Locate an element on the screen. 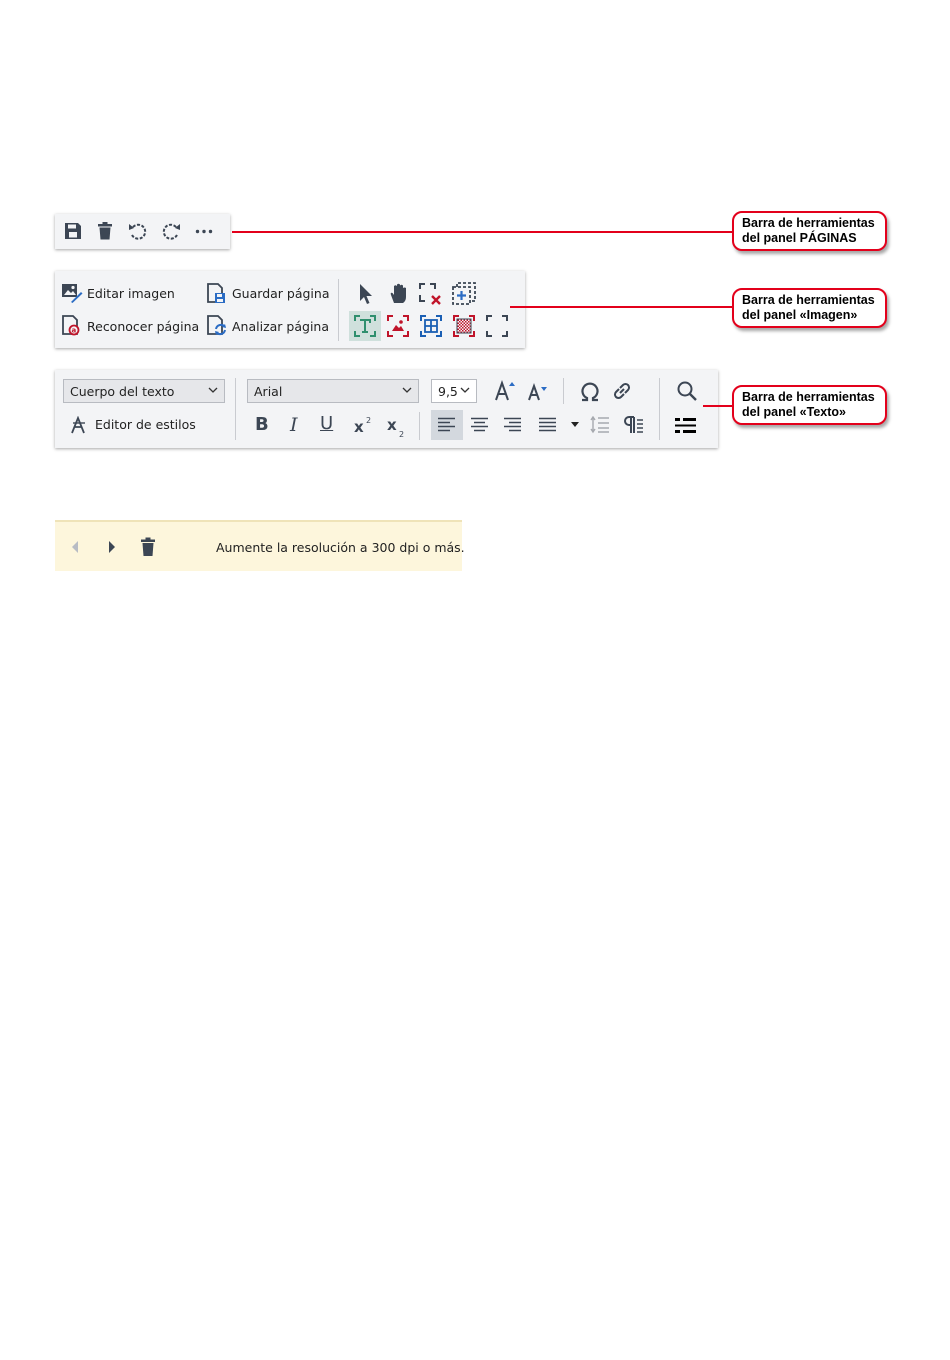 This screenshot has width=950, height=1360. table-area-icon is located at coordinates (431, 326).